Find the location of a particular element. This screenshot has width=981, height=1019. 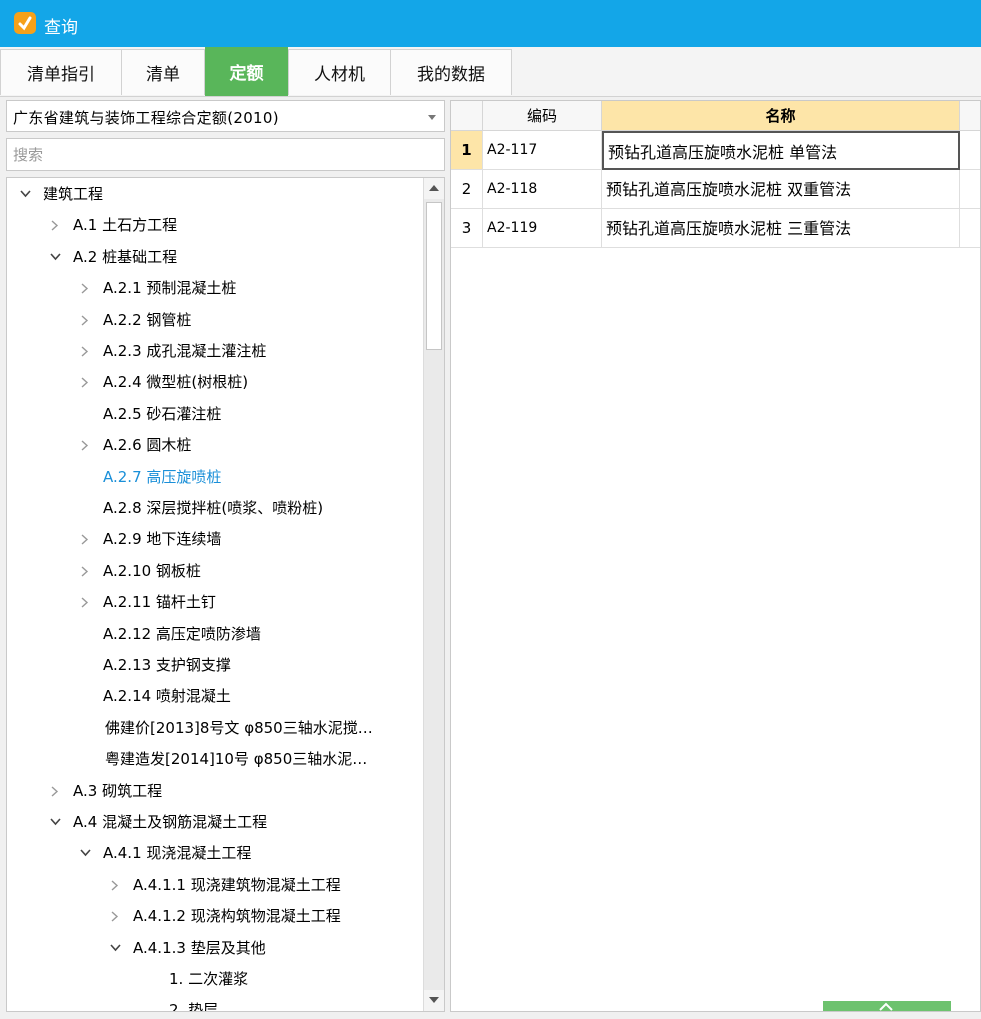

tab-my-data: 我的数据 is located at coordinates (451, 72).